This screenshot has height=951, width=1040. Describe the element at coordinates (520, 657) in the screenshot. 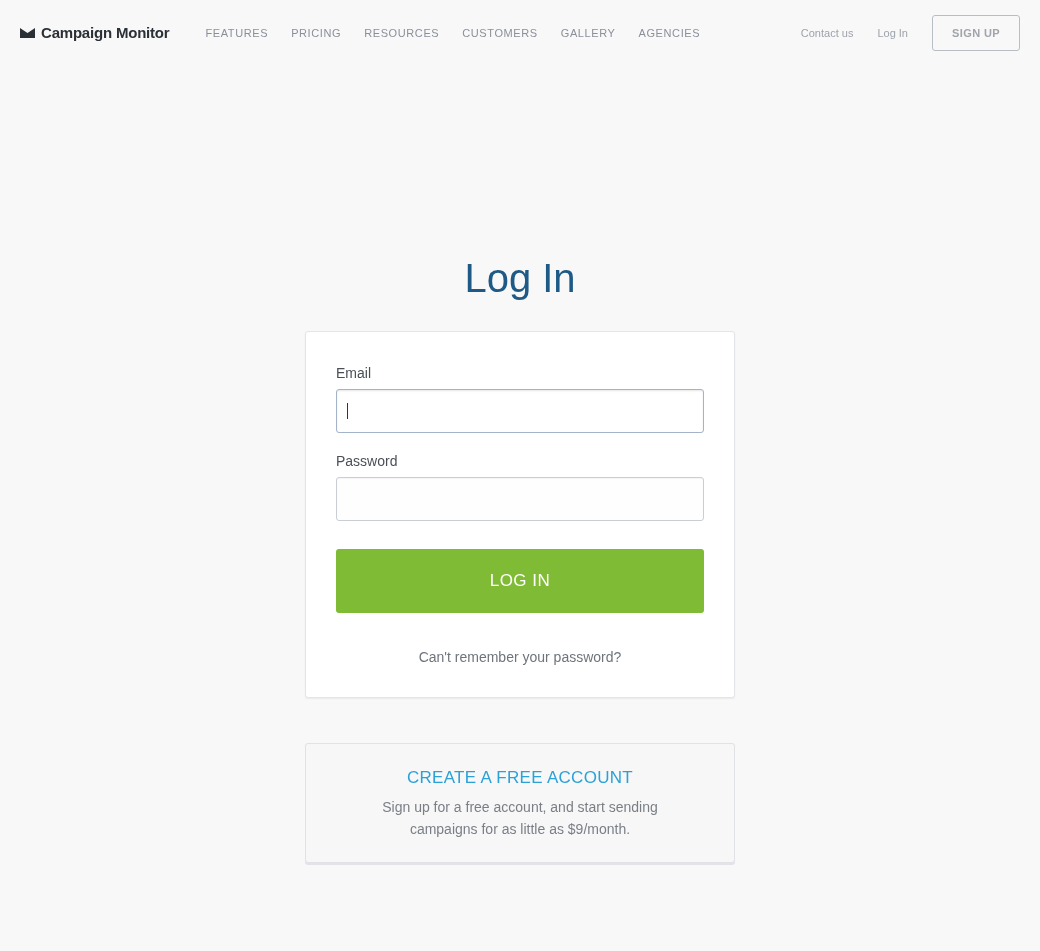

I see `forgot-password-link: Can't remember your password?` at that location.